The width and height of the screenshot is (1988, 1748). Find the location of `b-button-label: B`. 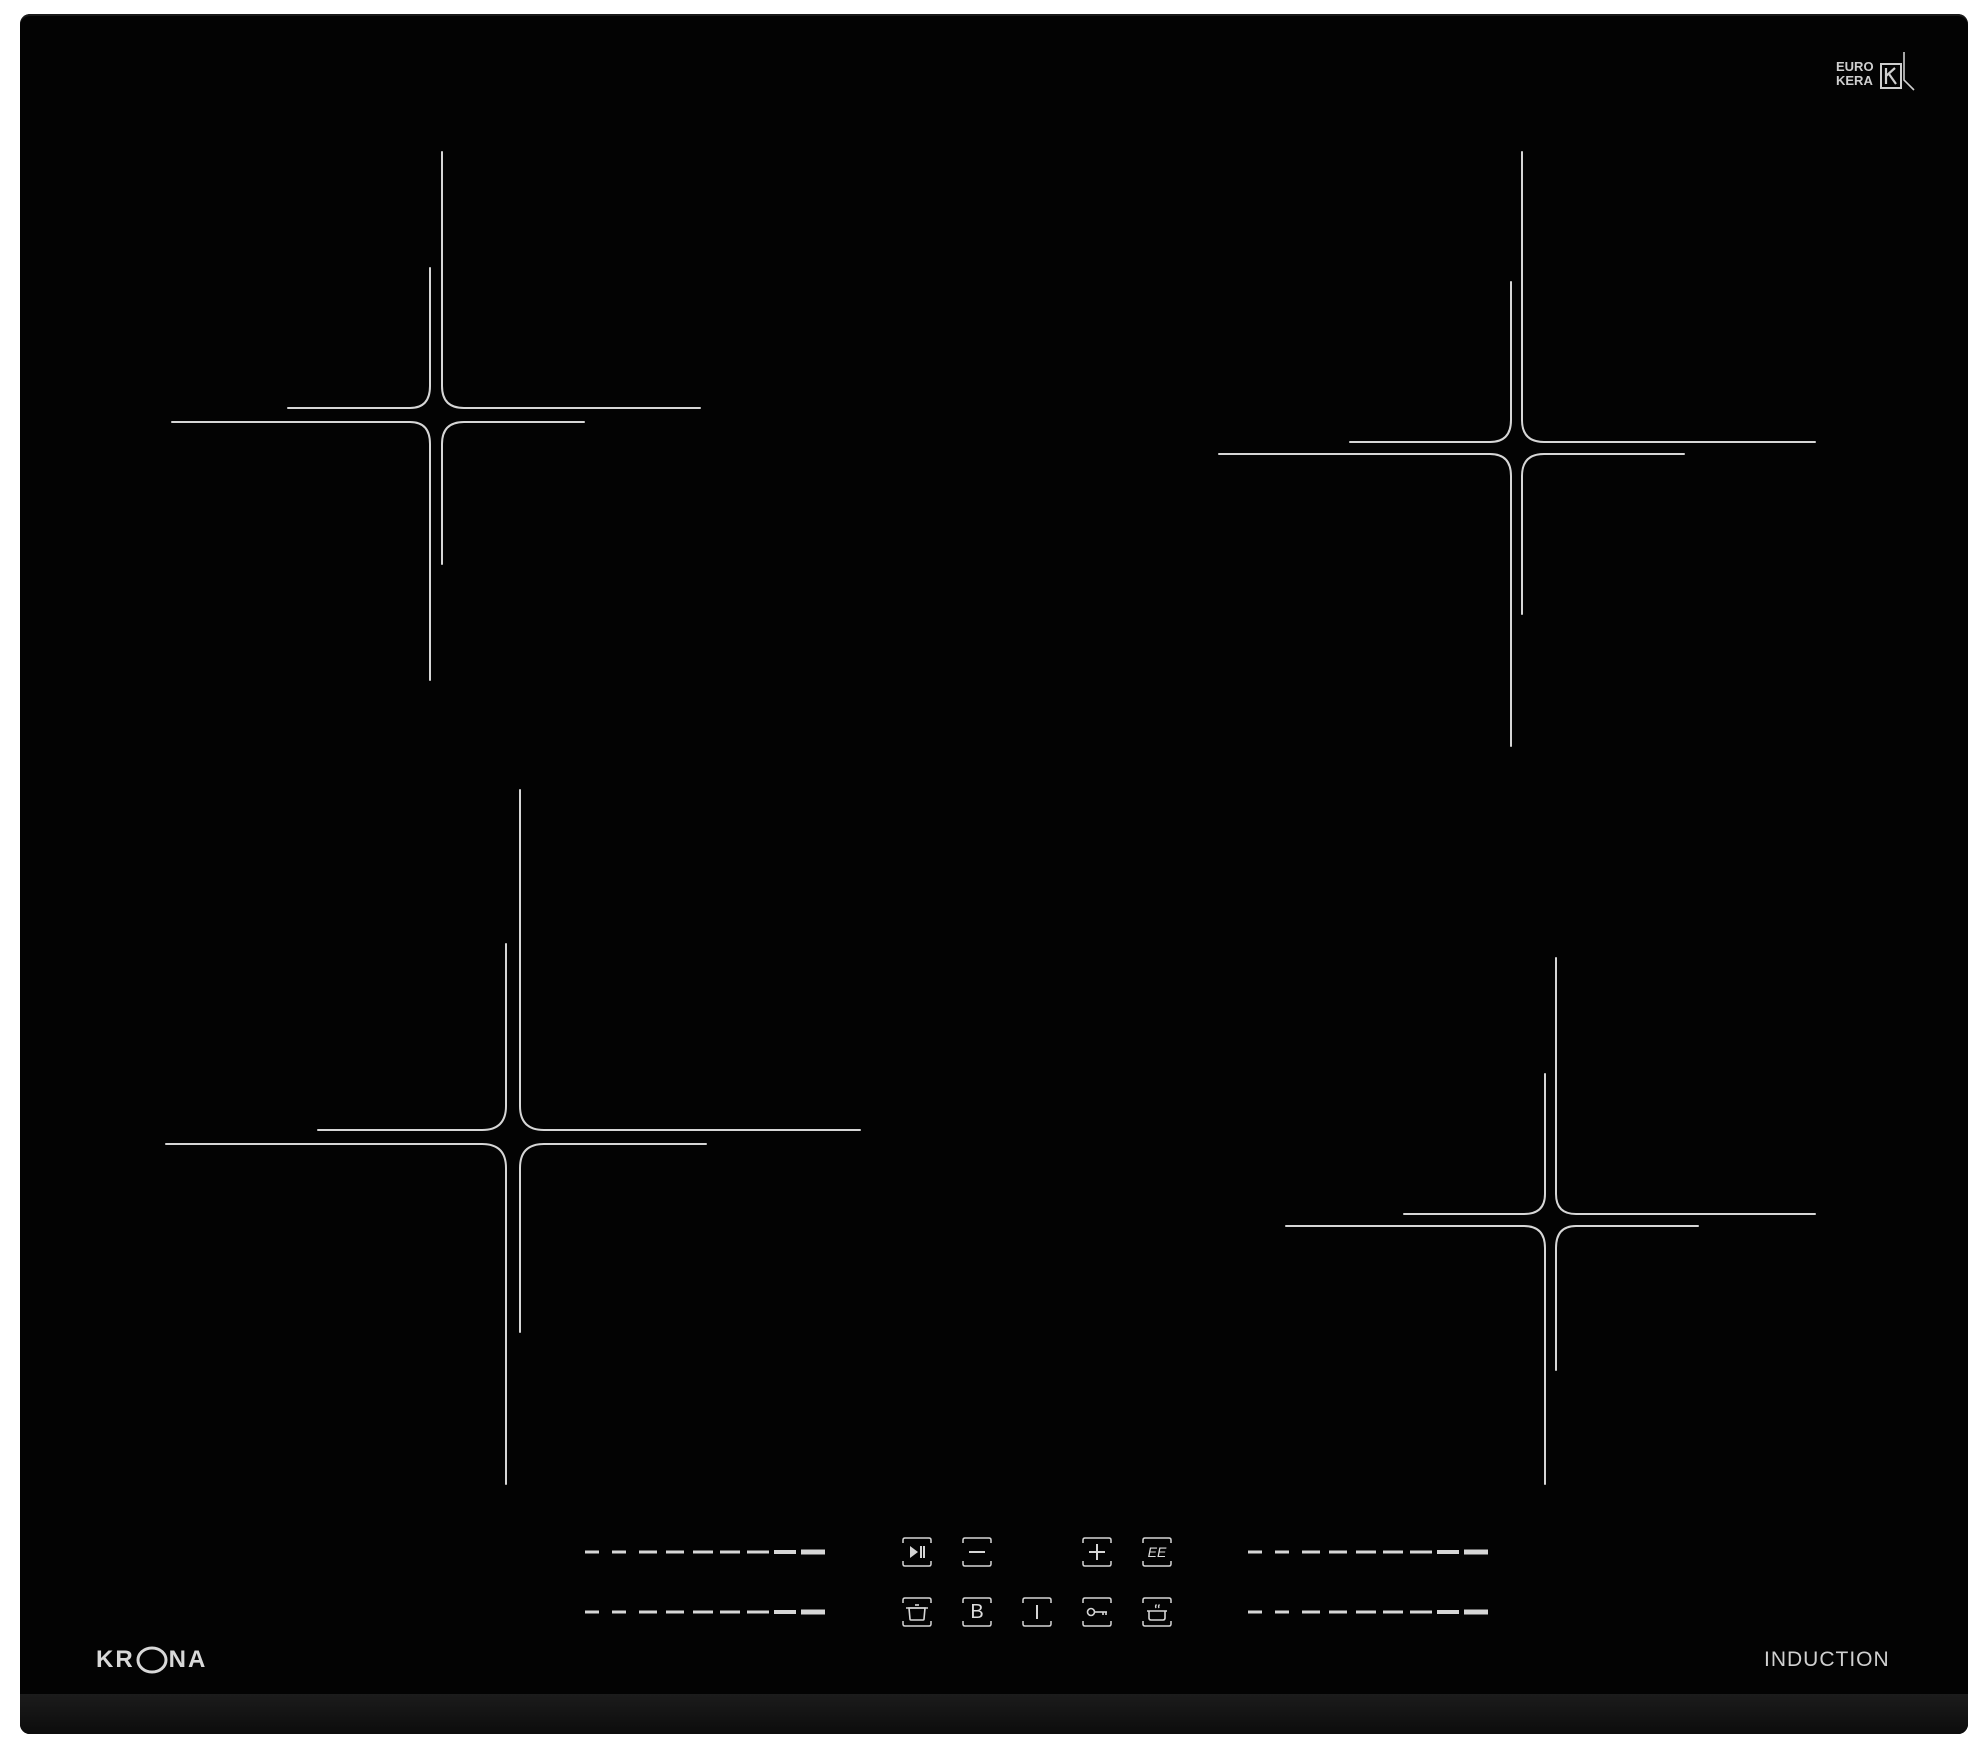

b-button-label: B is located at coordinates (977, 1612).